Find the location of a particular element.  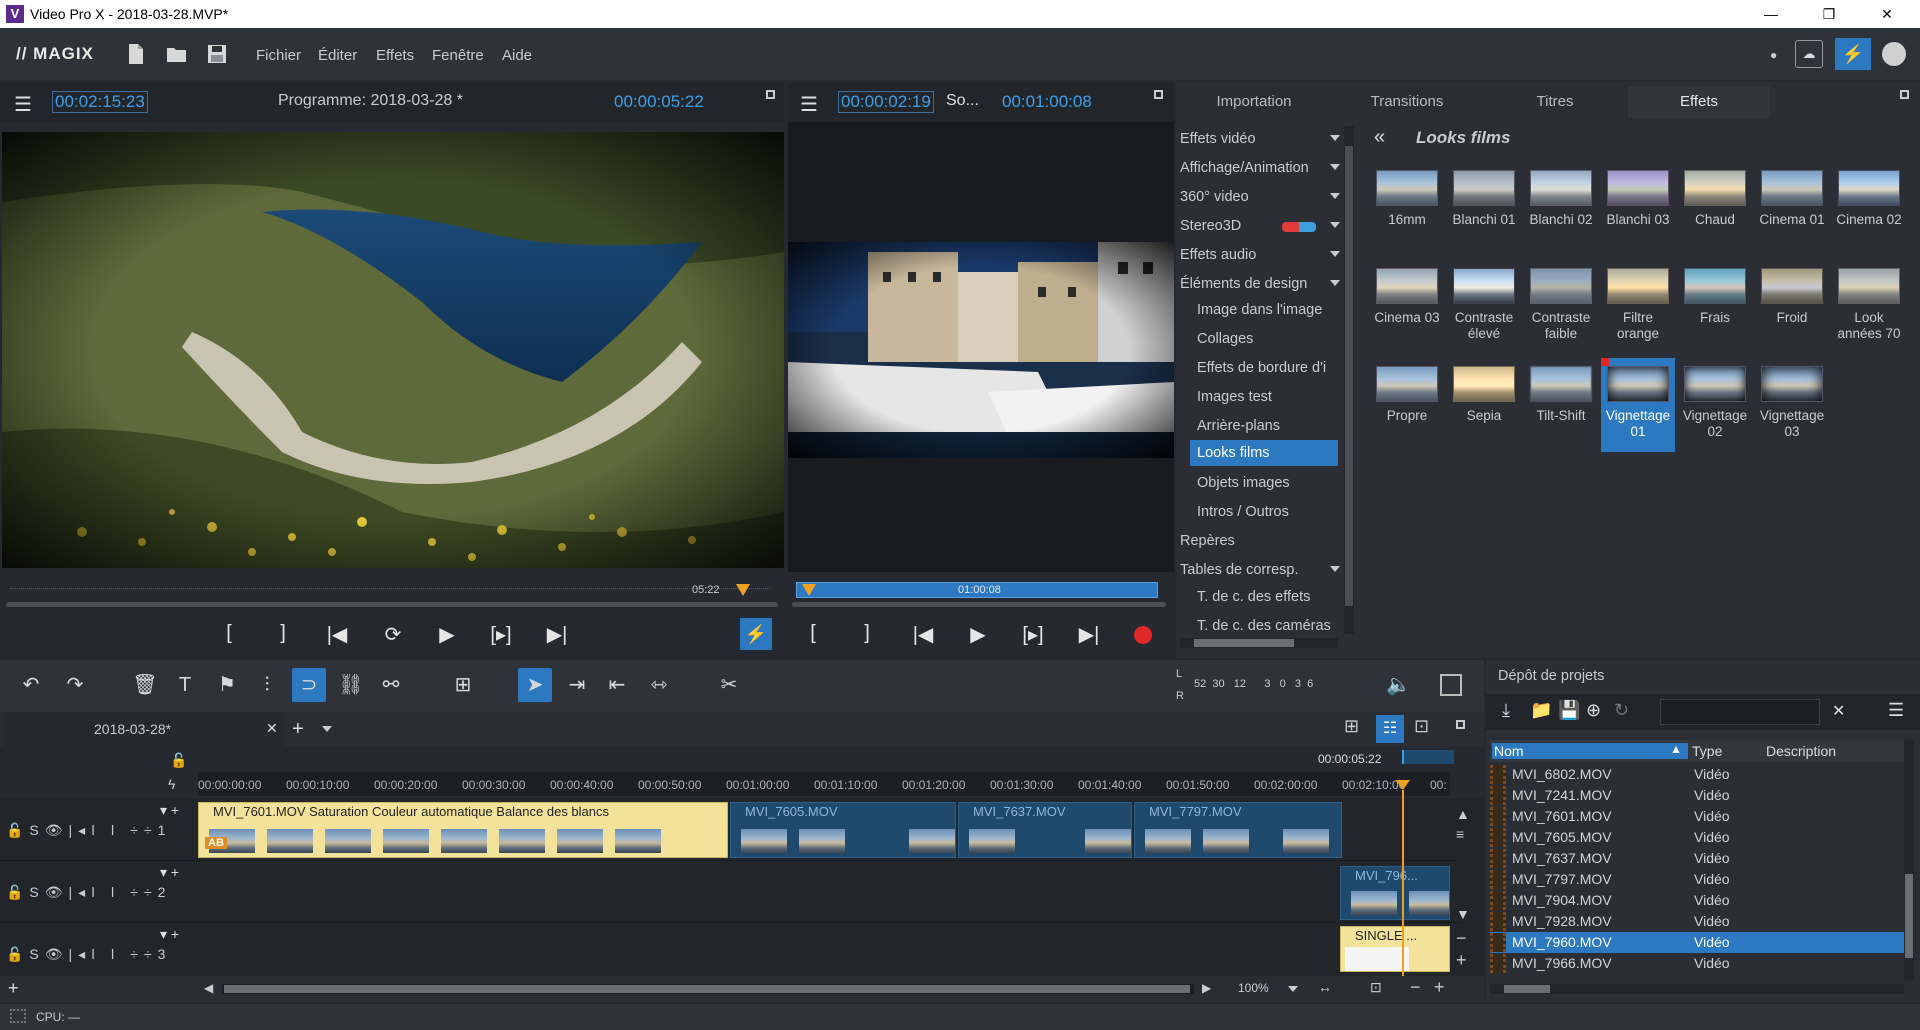

fx-froid: Froid is located at coordinates (1792, 294).